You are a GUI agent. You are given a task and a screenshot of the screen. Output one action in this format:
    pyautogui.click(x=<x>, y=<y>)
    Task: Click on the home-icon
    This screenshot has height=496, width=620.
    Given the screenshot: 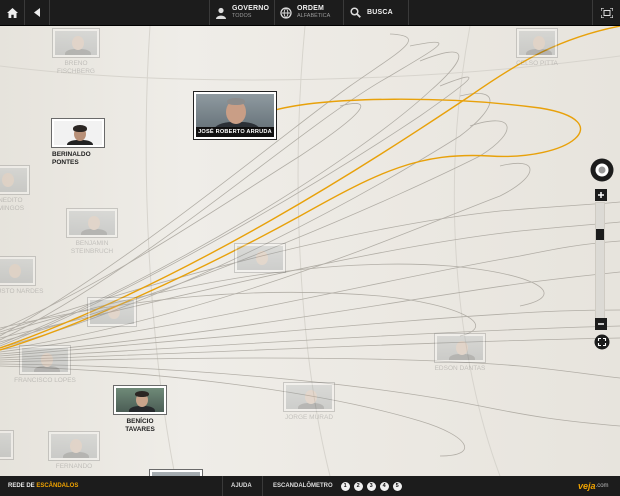 What is the action you would take?
    pyautogui.click(x=12, y=12)
    